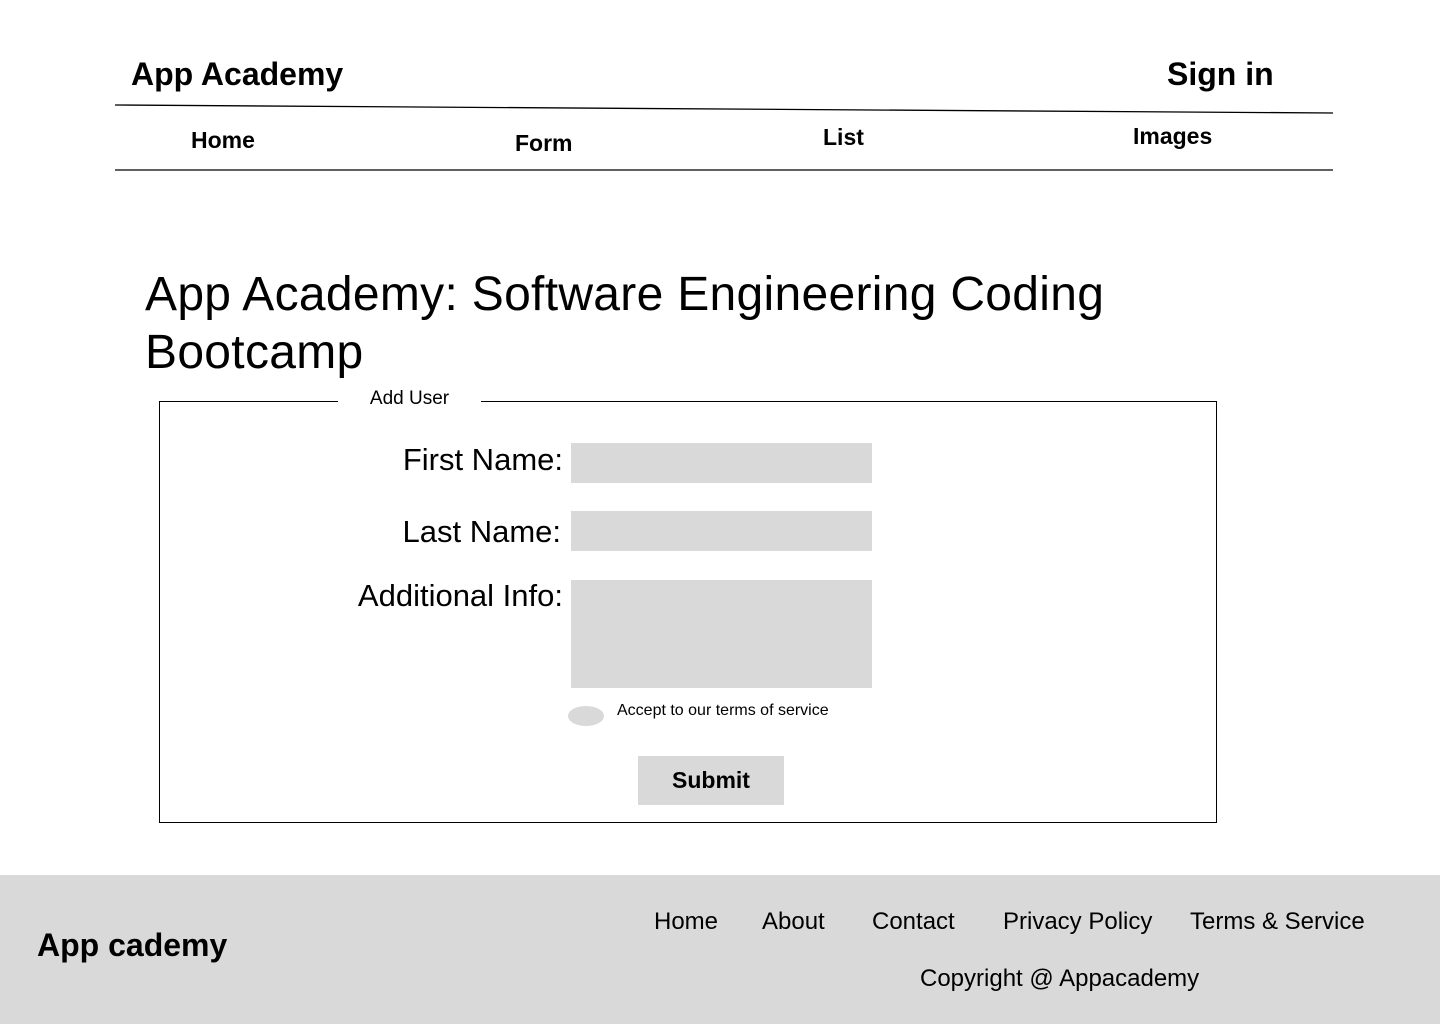 This screenshot has height=1024, width=1440. Describe the element at coordinates (723, 710) in the screenshot. I see `terms-label: Accept to our terms of service` at that location.